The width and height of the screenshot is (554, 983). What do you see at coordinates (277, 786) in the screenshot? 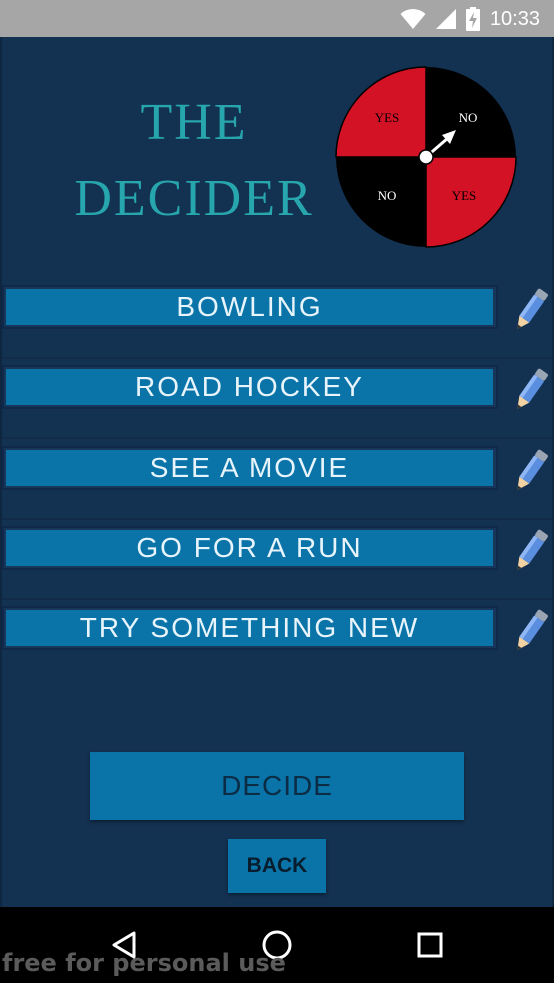
I see `decide-button: DECIDE` at bounding box center [277, 786].